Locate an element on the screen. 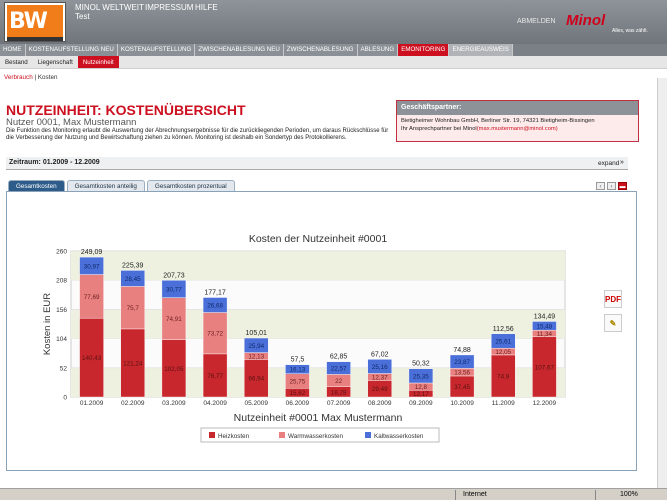 The height and width of the screenshot is (500, 667). bar-total-label: 112,56 is located at coordinates (503, 329).